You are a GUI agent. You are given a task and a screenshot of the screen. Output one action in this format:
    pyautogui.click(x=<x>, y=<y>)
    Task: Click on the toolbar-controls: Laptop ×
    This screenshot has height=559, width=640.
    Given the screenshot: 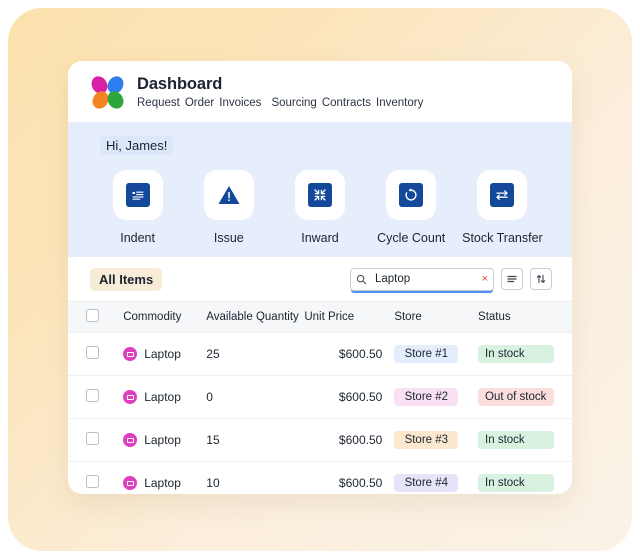 What is the action you would take?
    pyautogui.click(x=451, y=279)
    